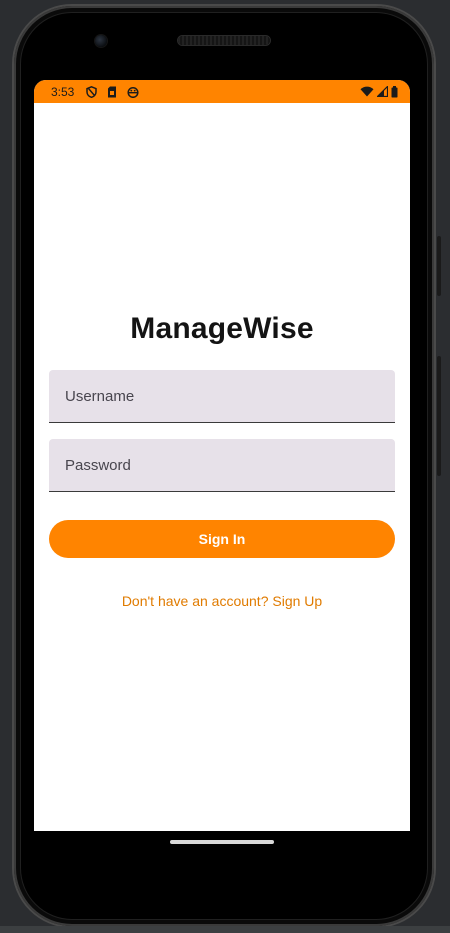 The height and width of the screenshot is (933, 450). Describe the element at coordinates (439, 416) in the screenshot. I see `volume-button` at that location.